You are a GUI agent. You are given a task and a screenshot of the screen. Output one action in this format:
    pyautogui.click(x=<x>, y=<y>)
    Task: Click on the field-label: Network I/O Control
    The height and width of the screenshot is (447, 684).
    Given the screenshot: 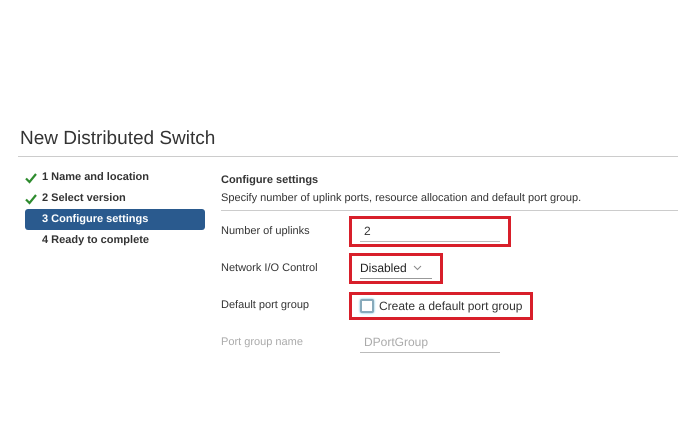 What is the action you would take?
    pyautogui.click(x=270, y=268)
    